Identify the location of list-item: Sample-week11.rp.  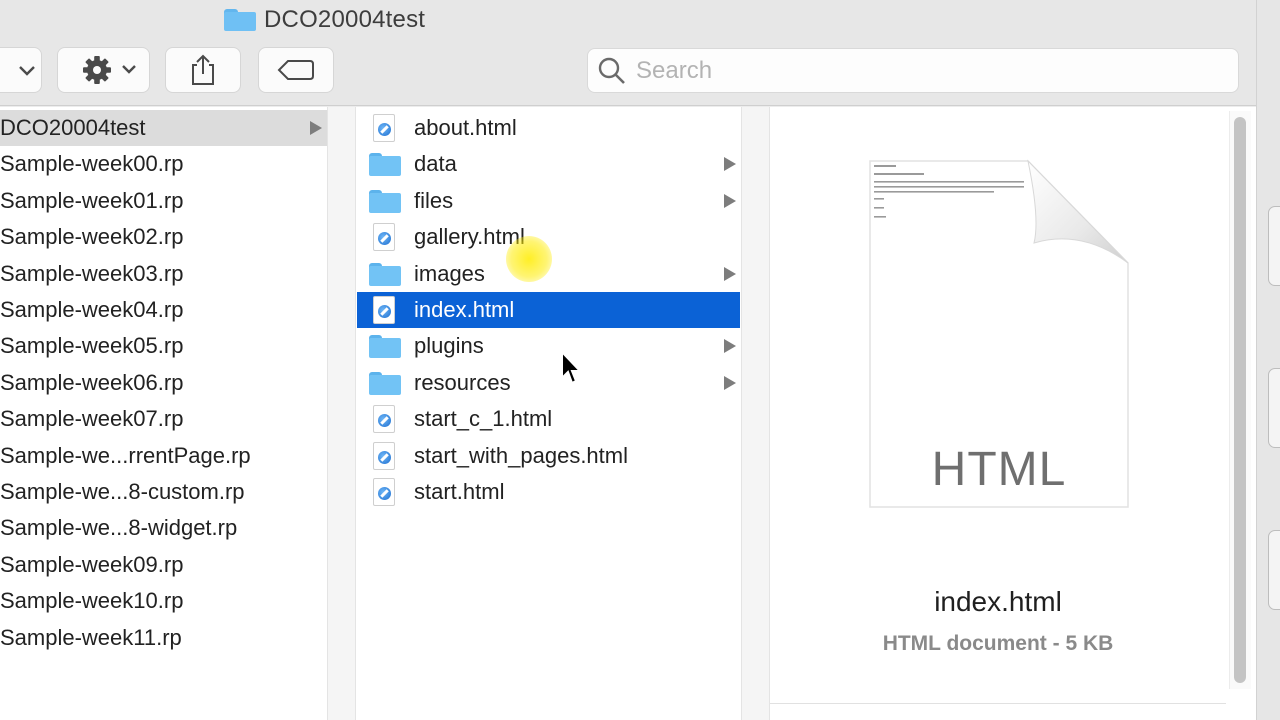
(163, 638).